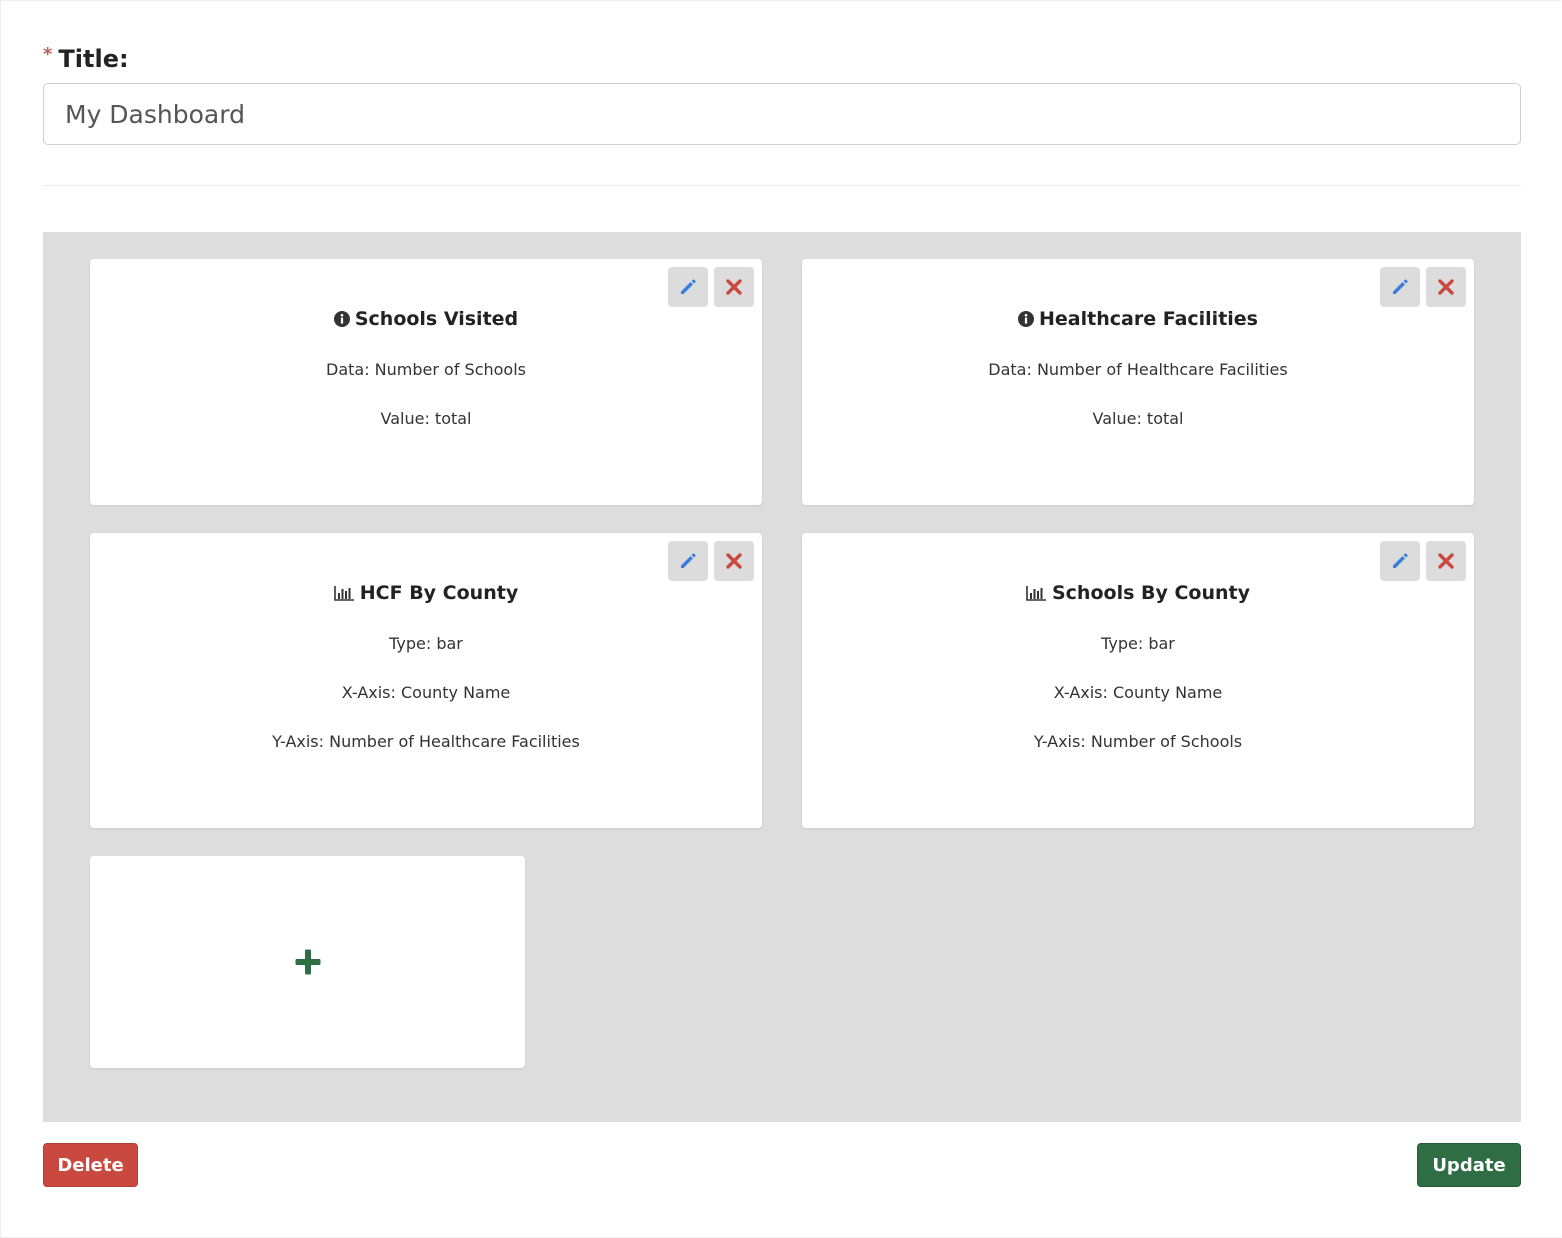 This screenshot has height=1238, width=1562. I want to click on card-title-row: HCF By County, so click(426, 593).